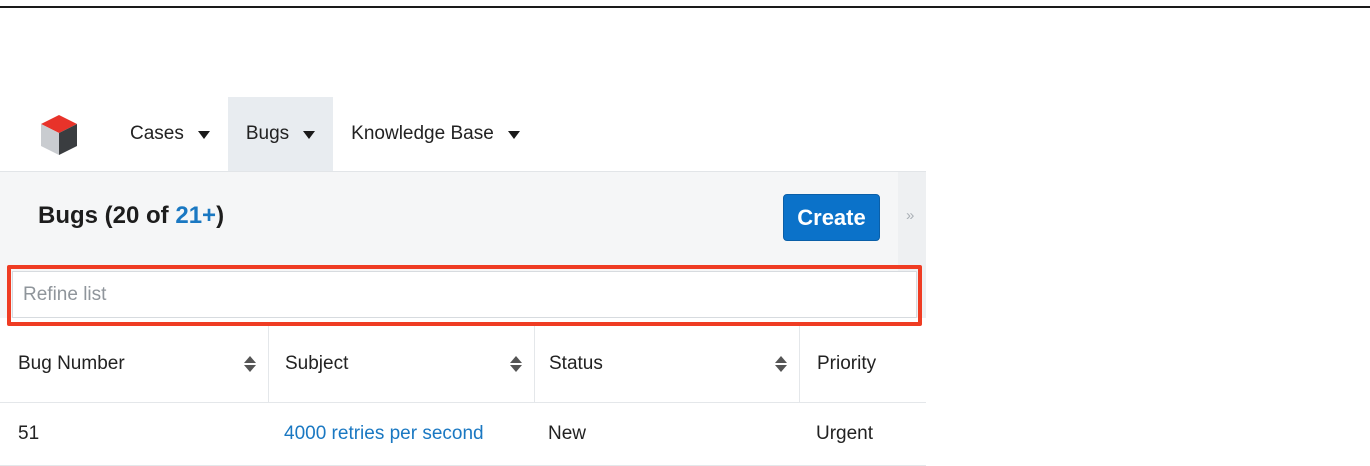 The image size is (1370, 466). What do you see at coordinates (567, 433) in the screenshot?
I see `cell-status: New` at bounding box center [567, 433].